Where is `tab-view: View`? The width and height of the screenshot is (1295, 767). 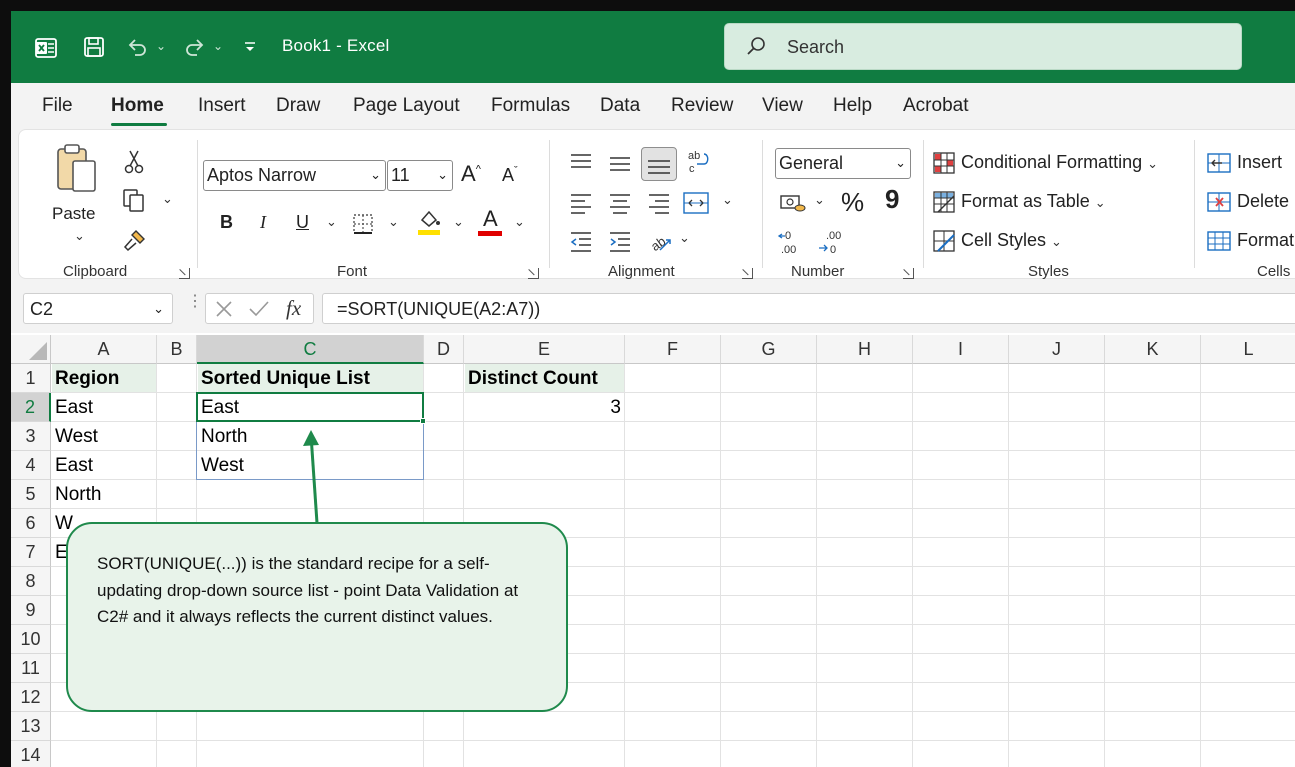 tab-view: View is located at coordinates (782, 106).